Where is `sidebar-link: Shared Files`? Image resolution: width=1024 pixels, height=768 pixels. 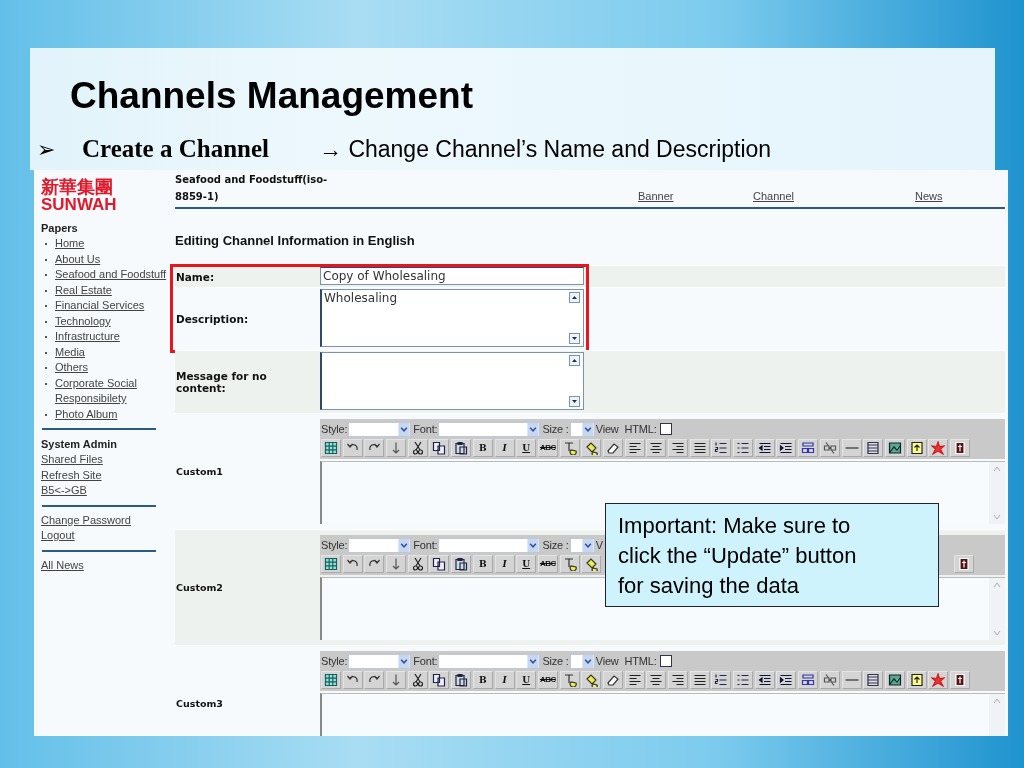
sidebar-link: Shared Files is located at coordinates (72, 460).